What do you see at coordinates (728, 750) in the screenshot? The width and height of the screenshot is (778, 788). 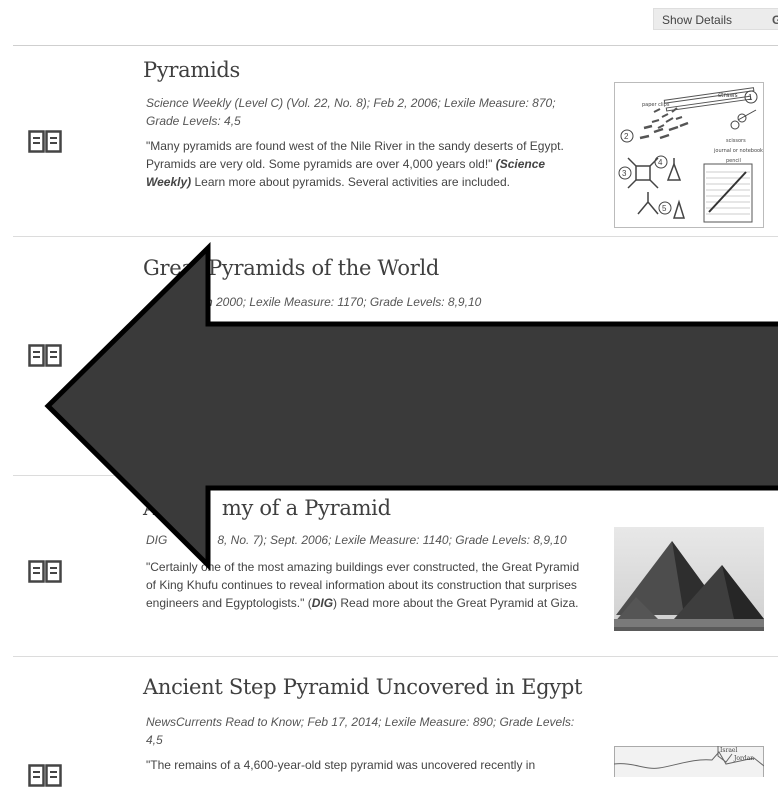 I see `svg-text: Israel` at bounding box center [728, 750].